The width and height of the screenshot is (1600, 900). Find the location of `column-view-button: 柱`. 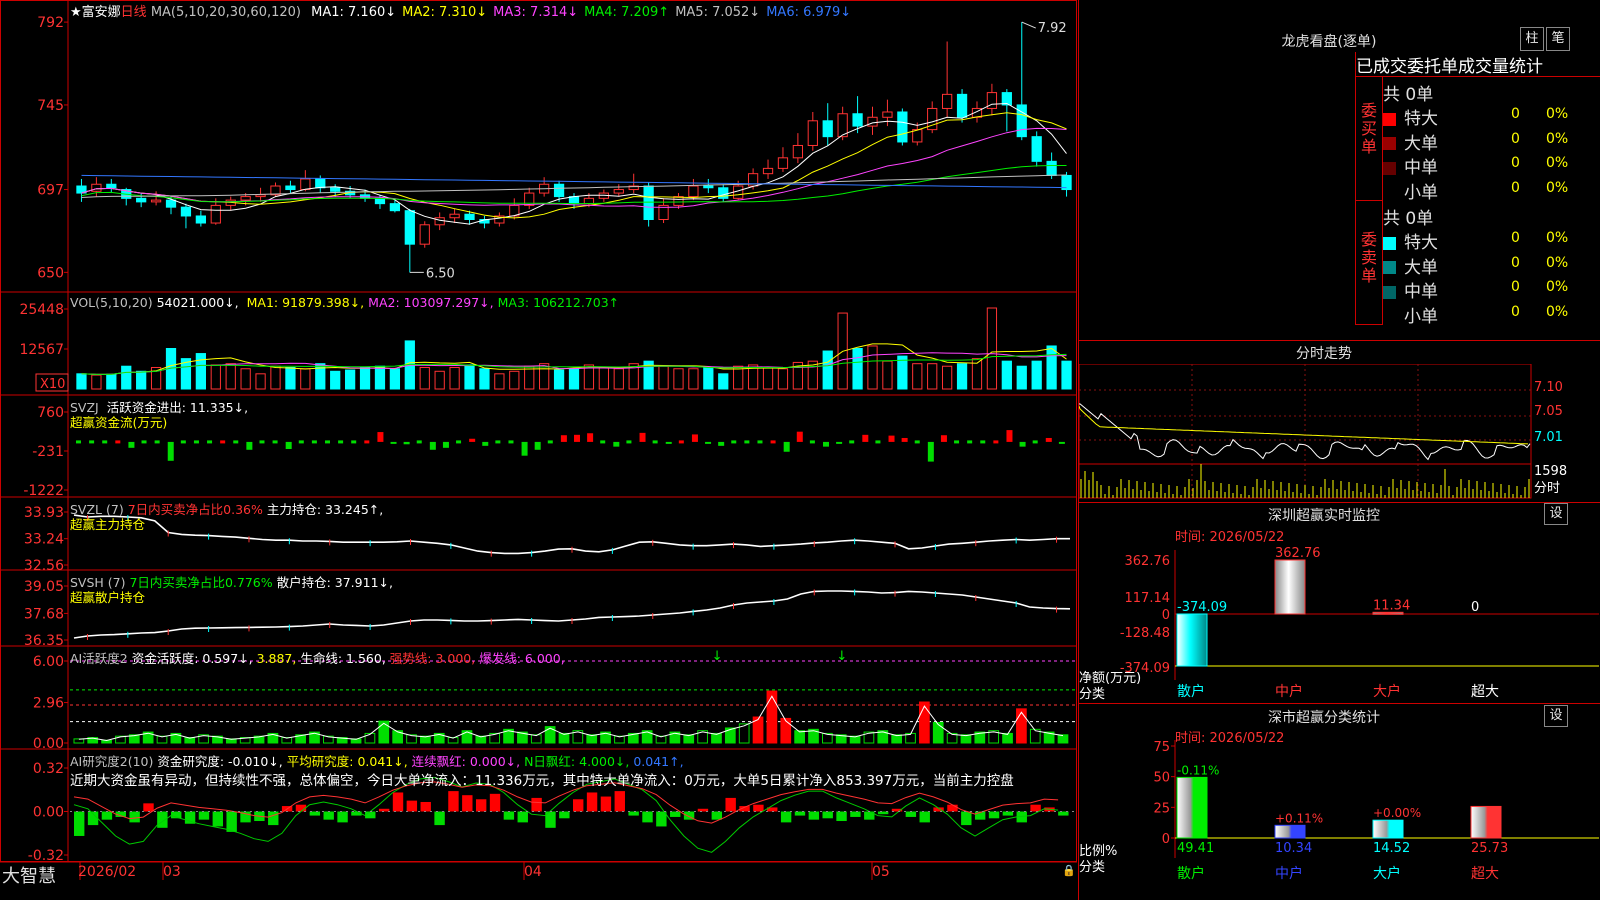

column-view-button: 柱 is located at coordinates (1532, 39).